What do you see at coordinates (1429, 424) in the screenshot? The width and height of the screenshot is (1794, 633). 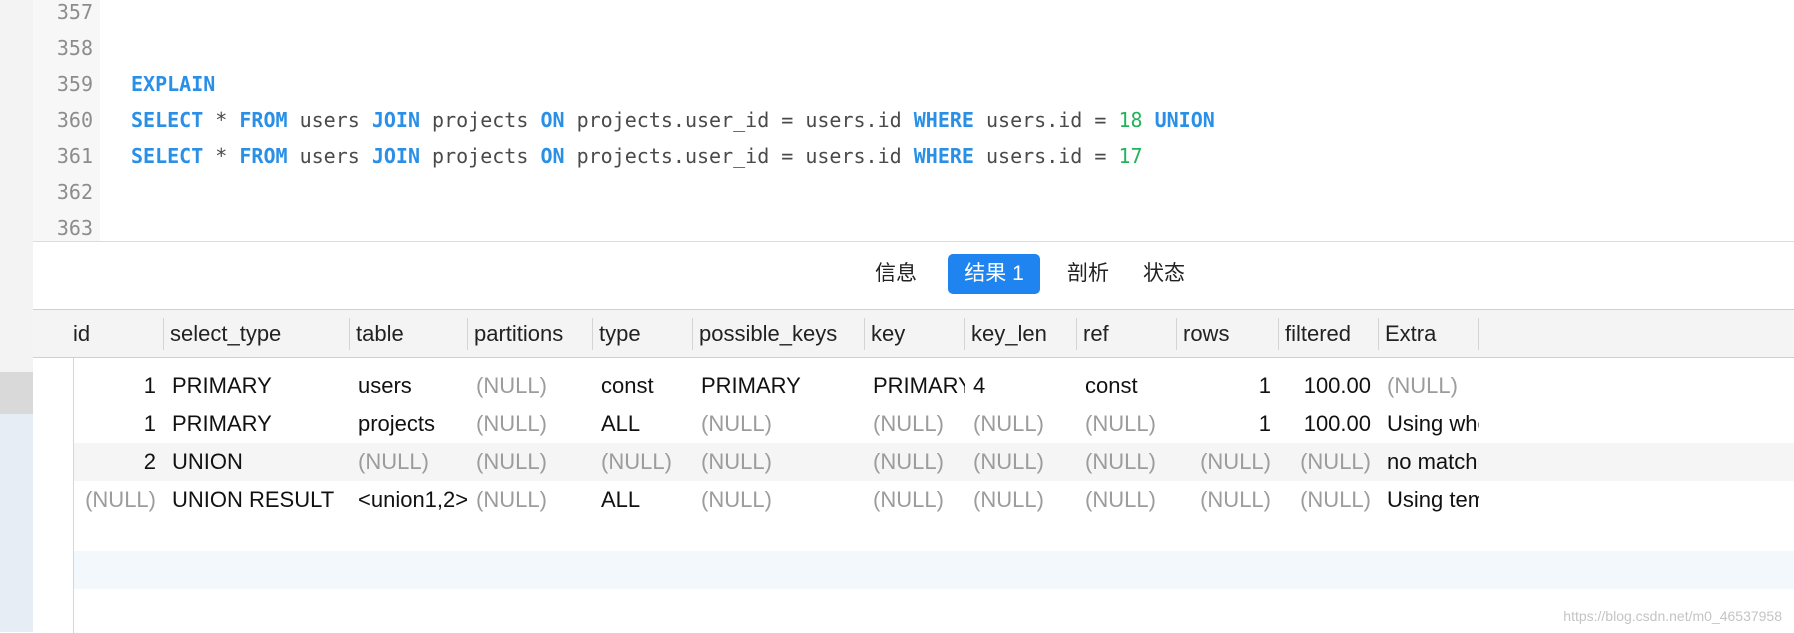 I see `table-cell-extra: Using whe` at bounding box center [1429, 424].